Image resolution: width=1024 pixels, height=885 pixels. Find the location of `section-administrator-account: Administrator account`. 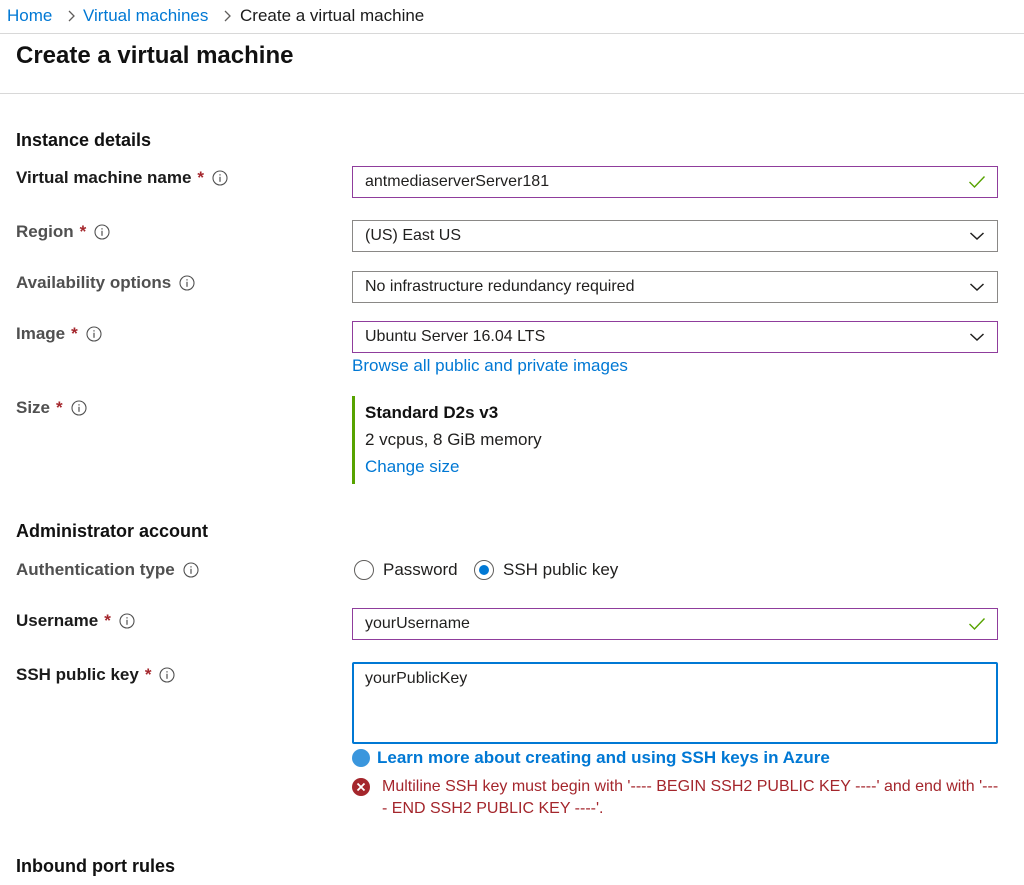

section-administrator-account: Administrator account is located at coordinates (112, 531).